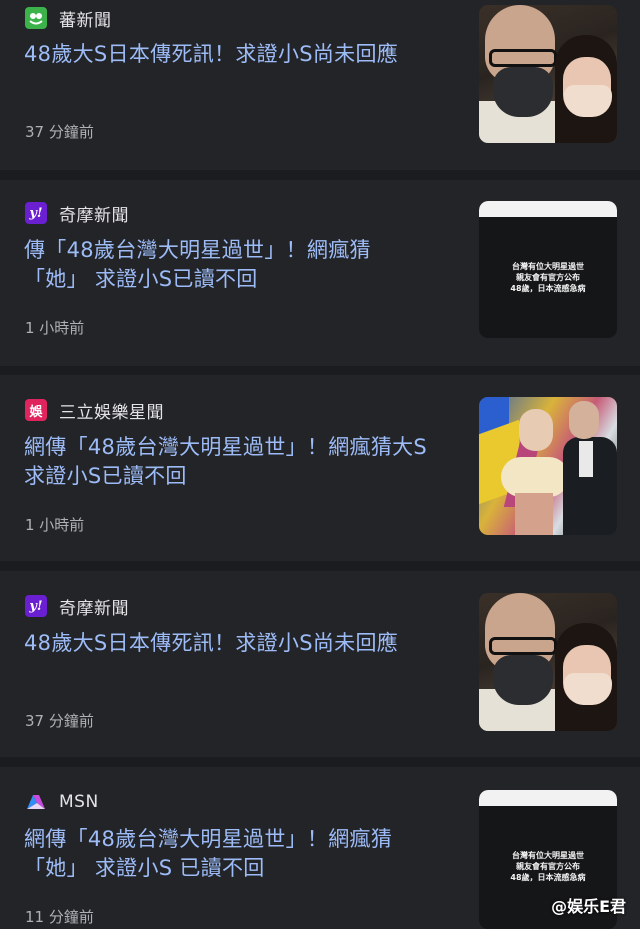 This screenshot has width=640, height=929. What do you see at coordinates (234, 854) in the screenshot?
I see `headline-link: 網傳「48歲台灣大明星過世」！網瘋猜「她」 求證小S 已讀不回` at bounding box center [234, 854].